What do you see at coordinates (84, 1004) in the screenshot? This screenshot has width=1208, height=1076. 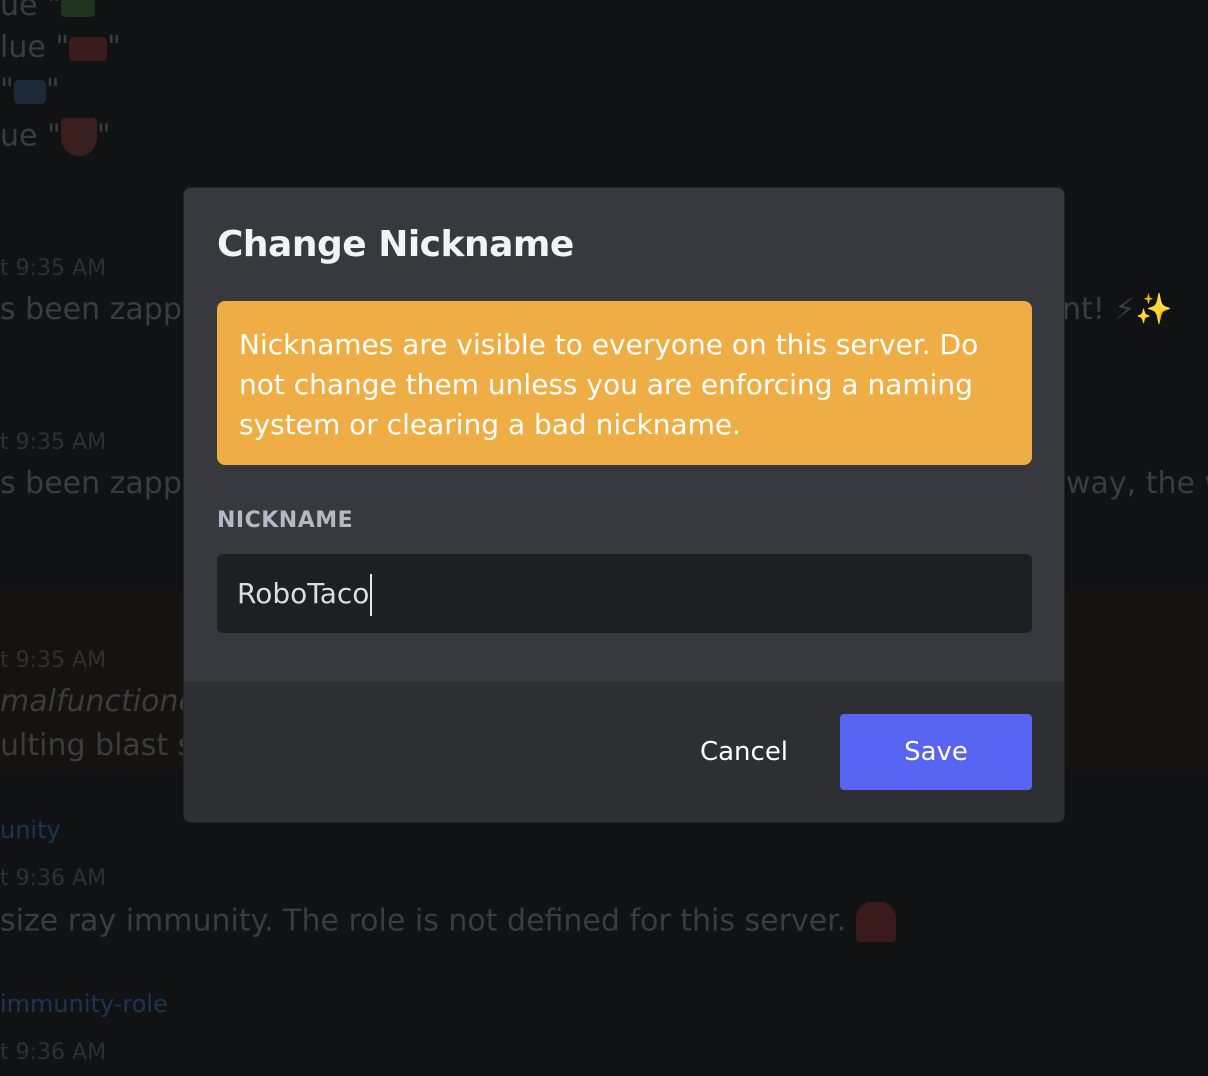 I see `role-mention-link: immunity-role` at bounding box center [84, 1004].